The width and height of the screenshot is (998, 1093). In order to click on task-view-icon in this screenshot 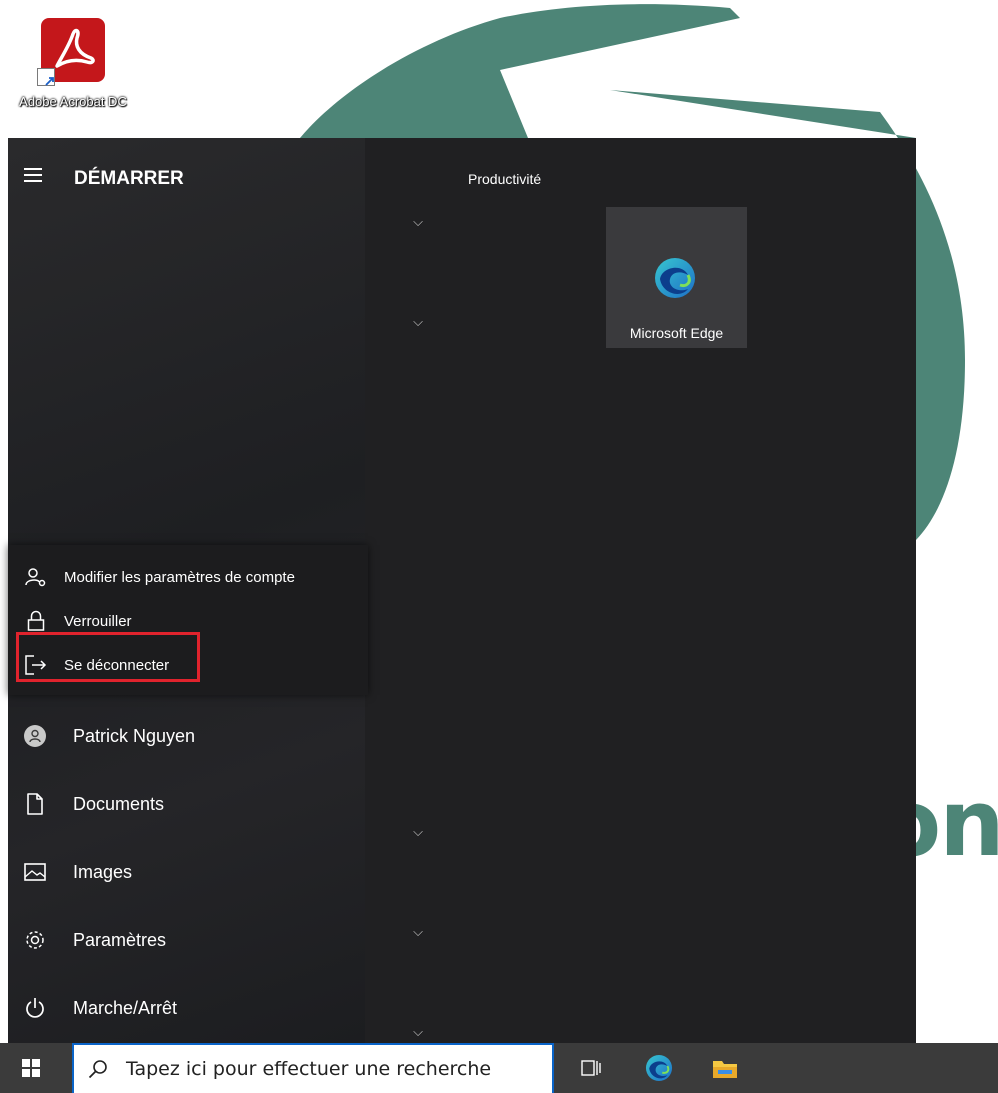, I will do `click(591, 1068)`.